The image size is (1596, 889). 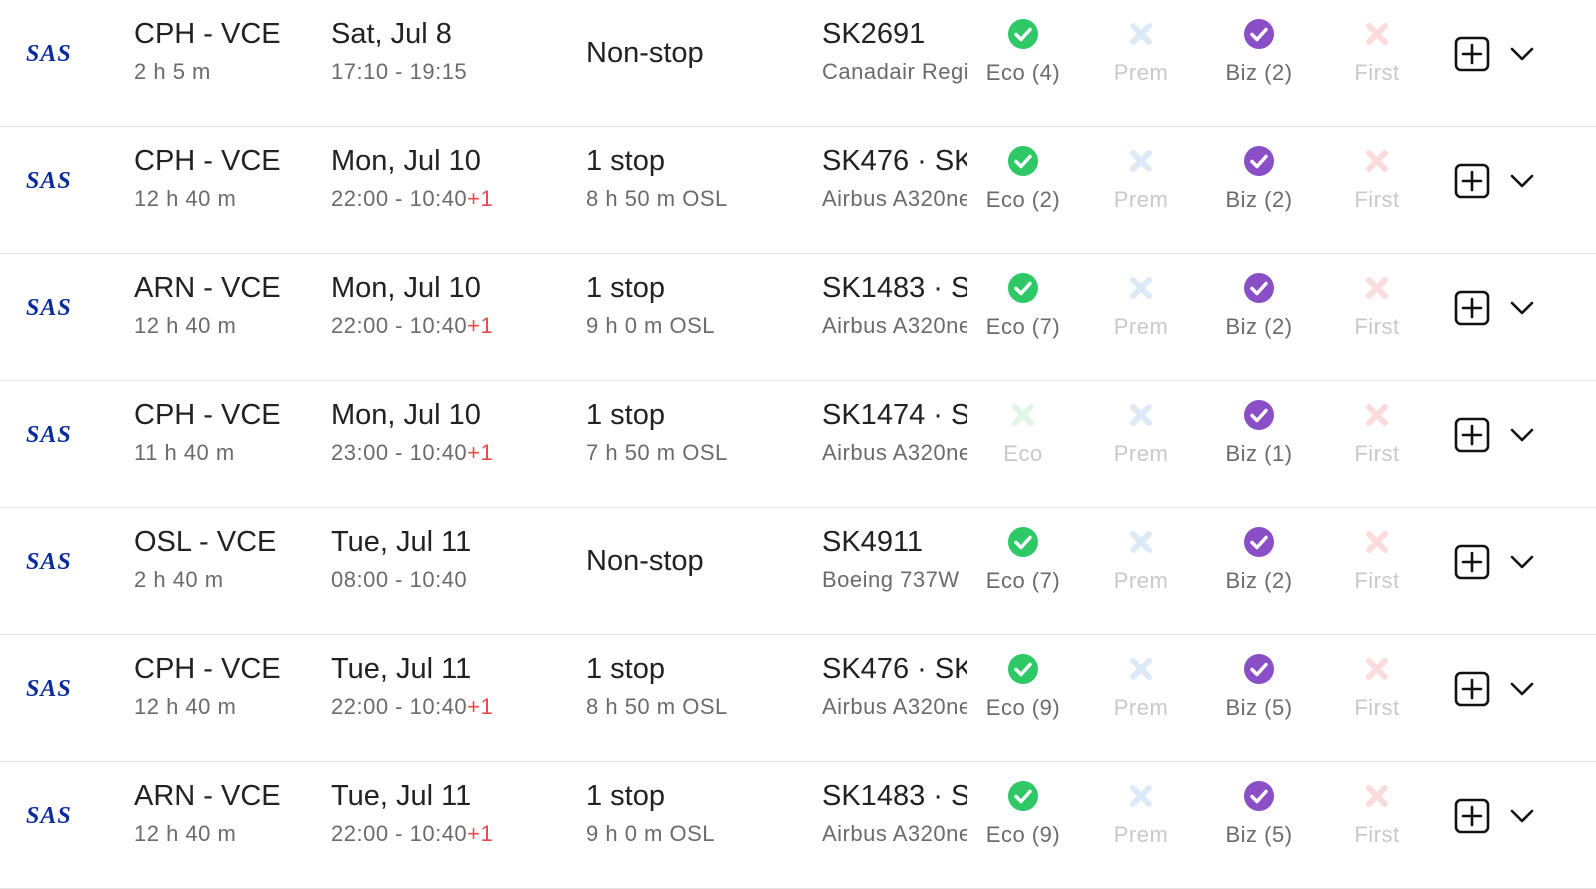 What do you see at coordinates (1259, 433) in the screenshot?
I see `cabin-business: Biz (1)` at bounding box center [1259, 433].